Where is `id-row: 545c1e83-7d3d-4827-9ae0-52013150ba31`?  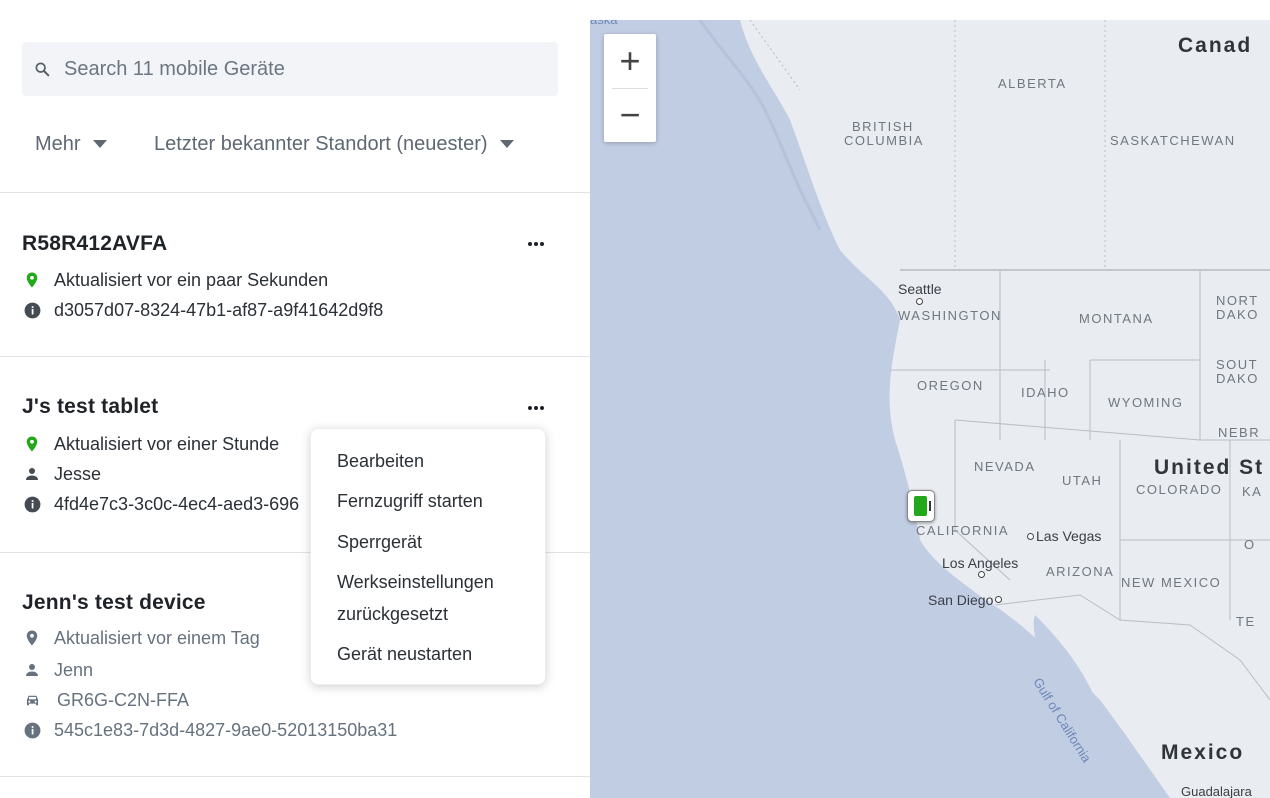
id-row: 545c1e83-7d3d-4827-9ae0-52013150ba31 is located at coordinates (209, 730).